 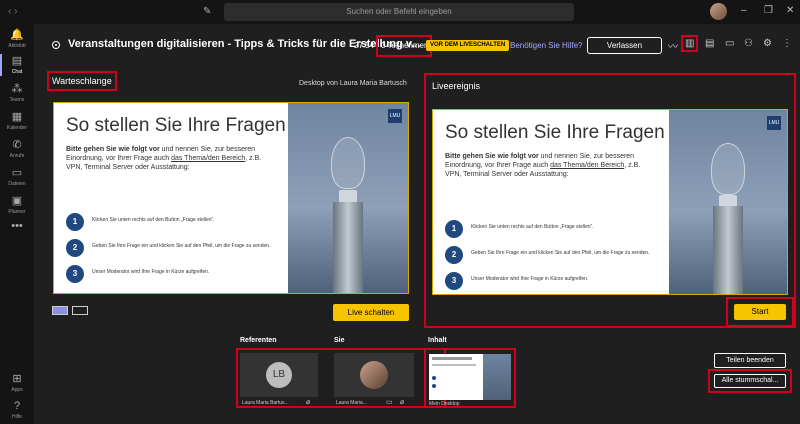 I want to click on layout-single-icon, so click(x=60, y=310).